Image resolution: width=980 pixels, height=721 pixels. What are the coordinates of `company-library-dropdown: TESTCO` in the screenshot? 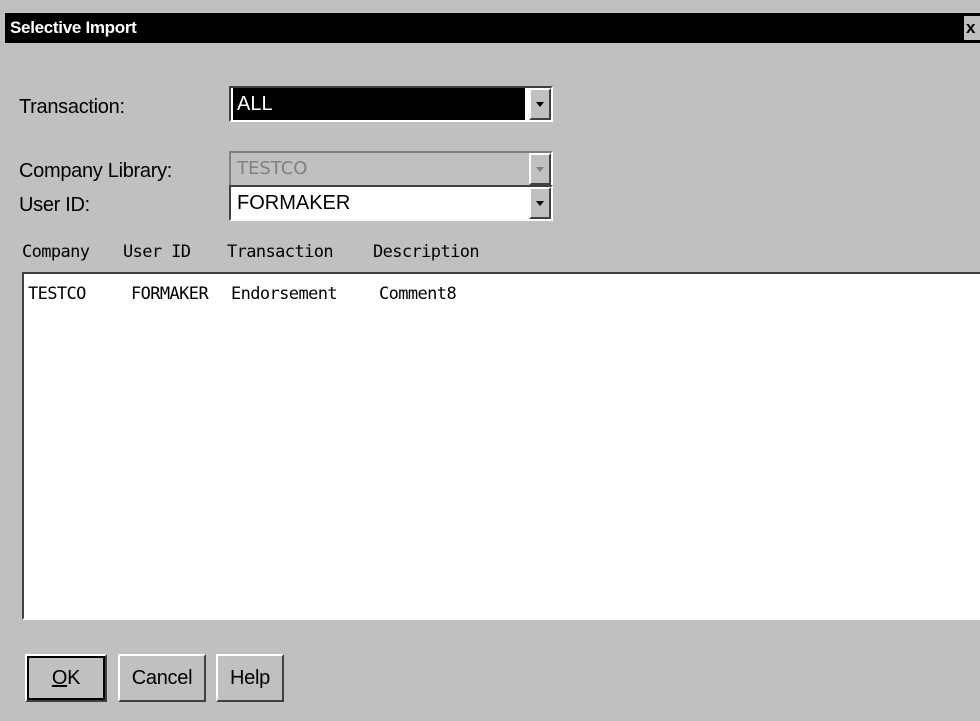 It's located at (391, 169).